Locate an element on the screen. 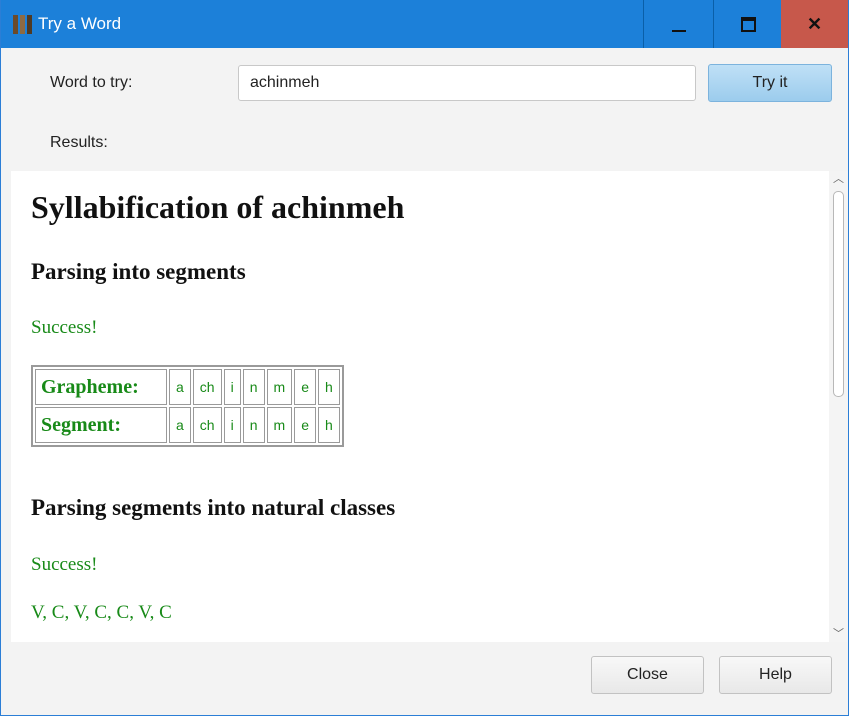 The height and width of the screenshot is (716, 849). segments-heading: Parsing into segments is located at coordinates (138, 271).